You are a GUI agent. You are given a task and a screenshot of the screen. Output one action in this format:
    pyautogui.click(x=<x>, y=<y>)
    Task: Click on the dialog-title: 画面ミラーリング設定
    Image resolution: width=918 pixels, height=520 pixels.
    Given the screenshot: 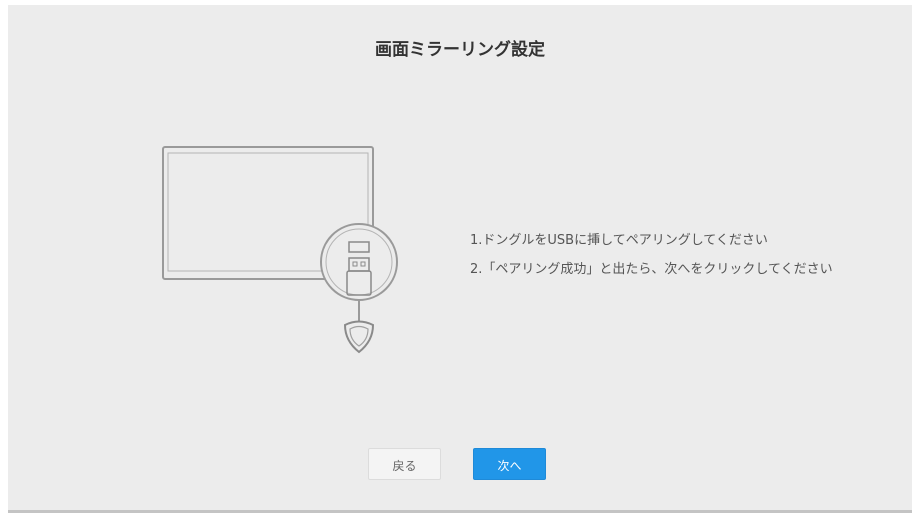 What is the action you would take?
    pyautogui.click(x=460, y=50)
    